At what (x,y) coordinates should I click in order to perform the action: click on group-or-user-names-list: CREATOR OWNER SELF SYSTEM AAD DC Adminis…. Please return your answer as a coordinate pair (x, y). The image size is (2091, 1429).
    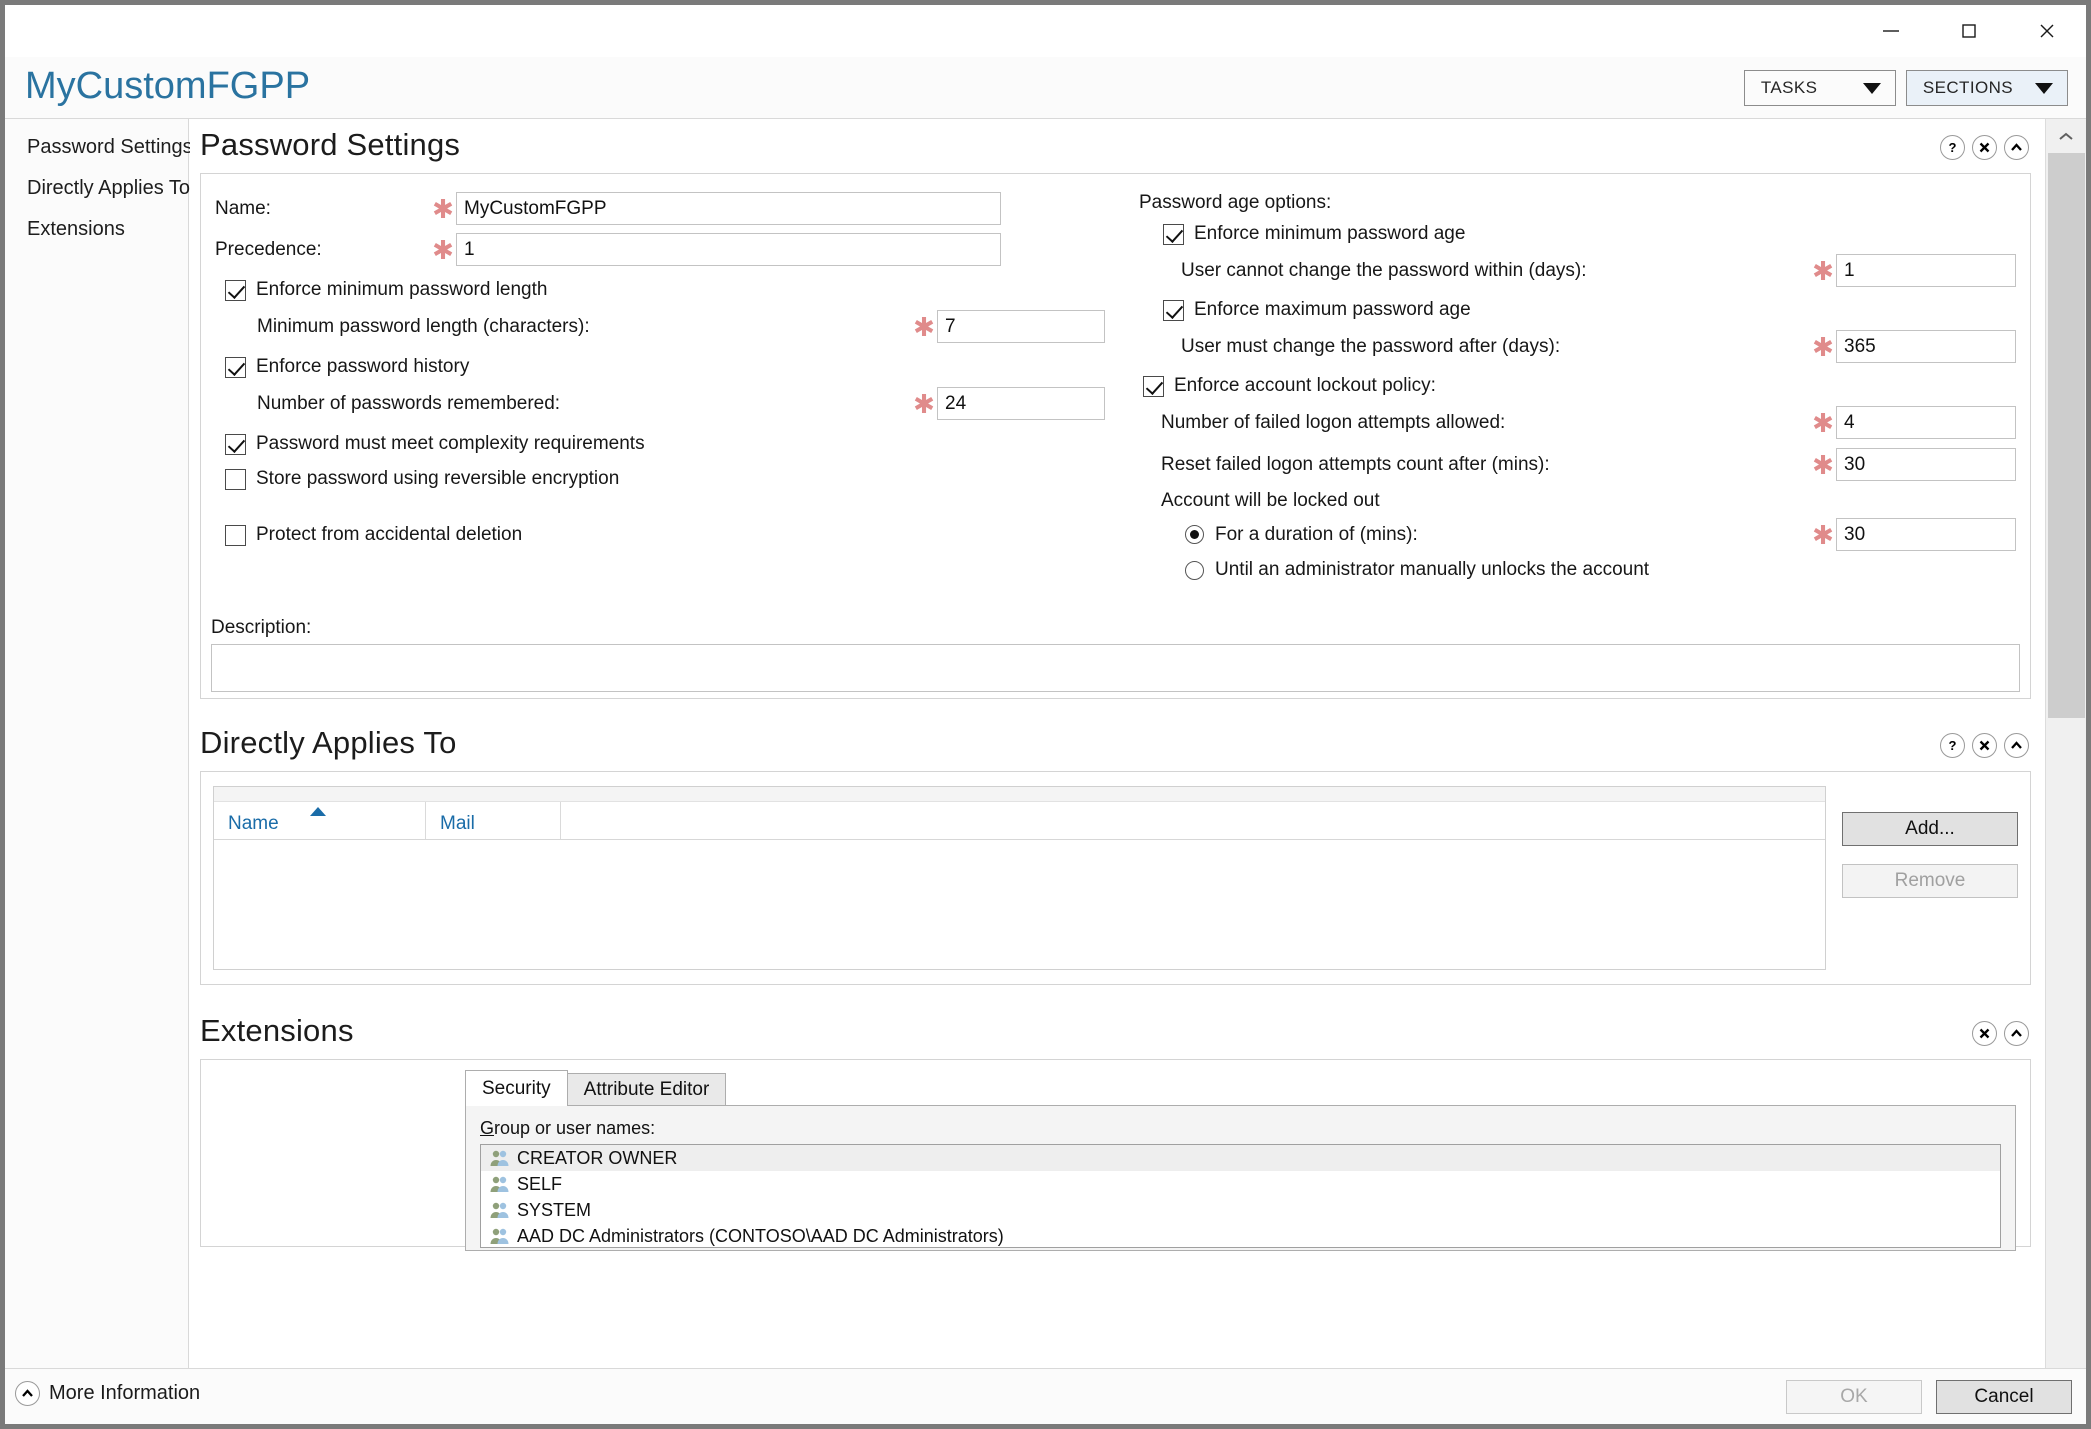
    Looking at the image, I should click on (1240, 1196).